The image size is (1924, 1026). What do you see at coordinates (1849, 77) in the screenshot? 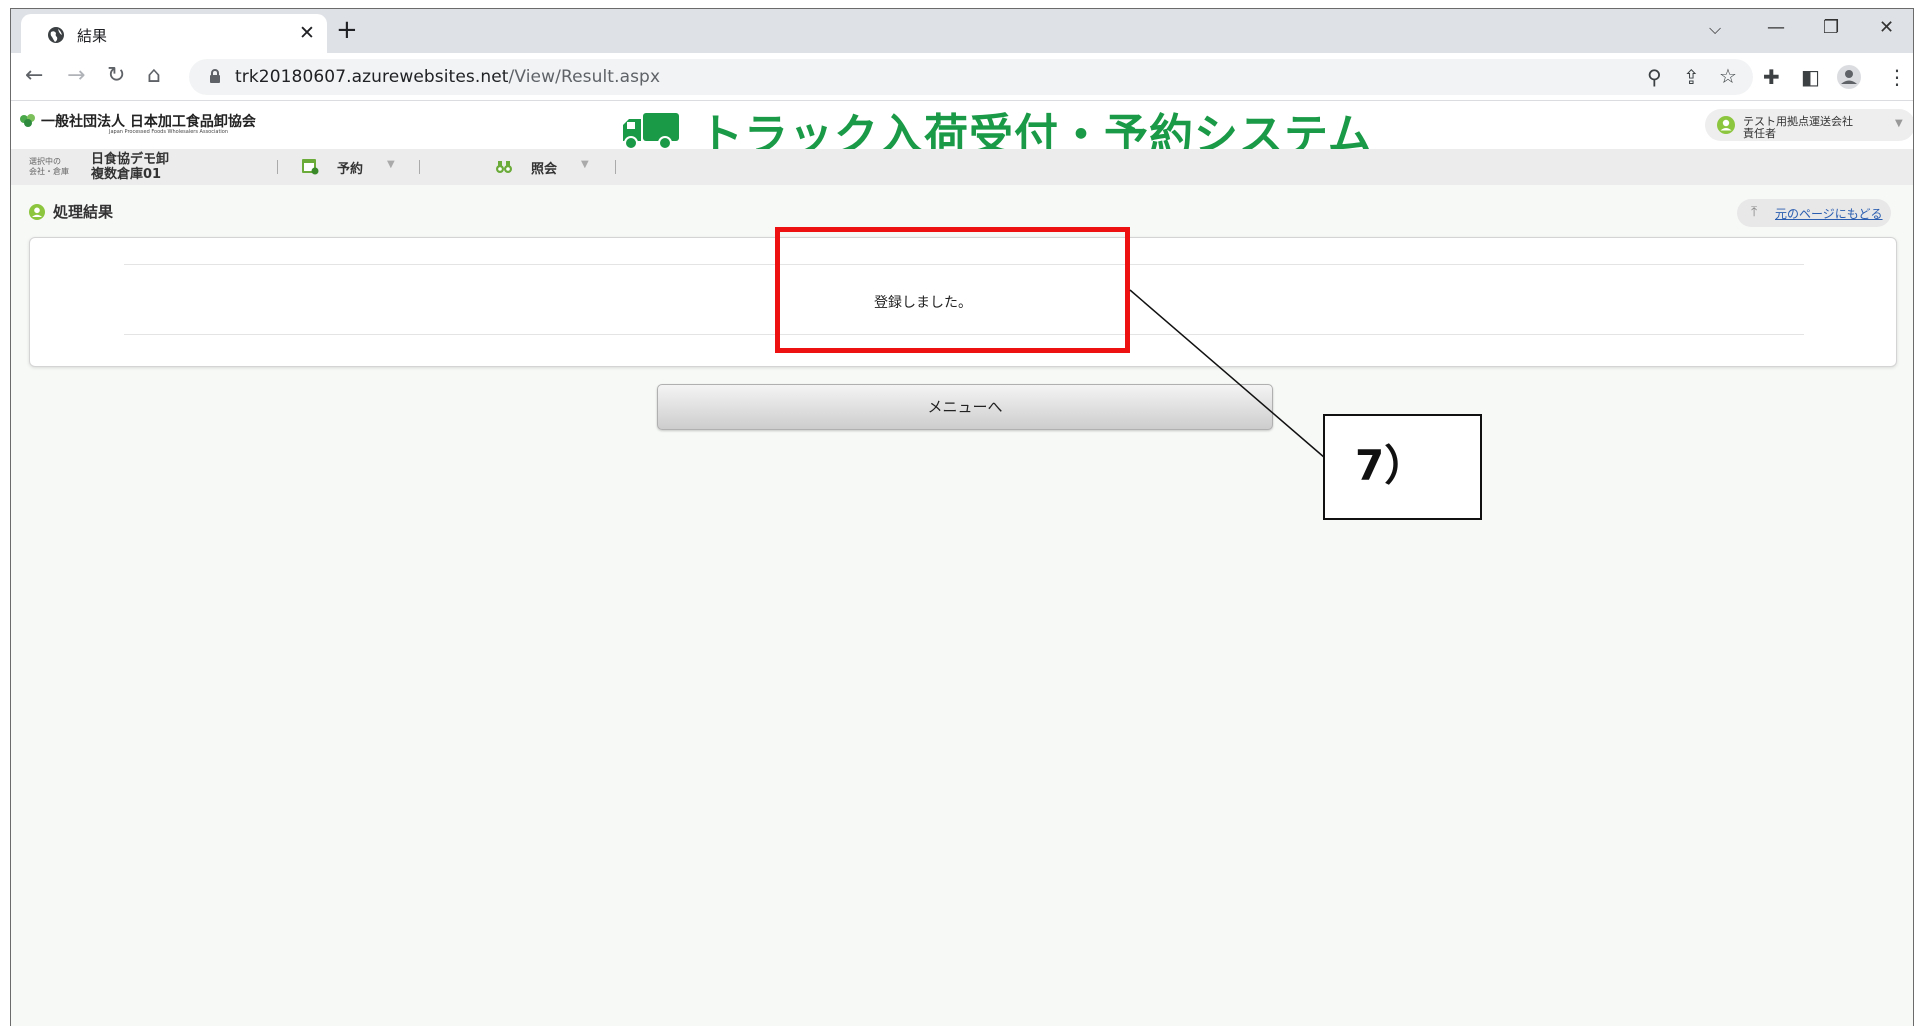
I see `profile-avatar-icon` at bounding box center [1849, 77].